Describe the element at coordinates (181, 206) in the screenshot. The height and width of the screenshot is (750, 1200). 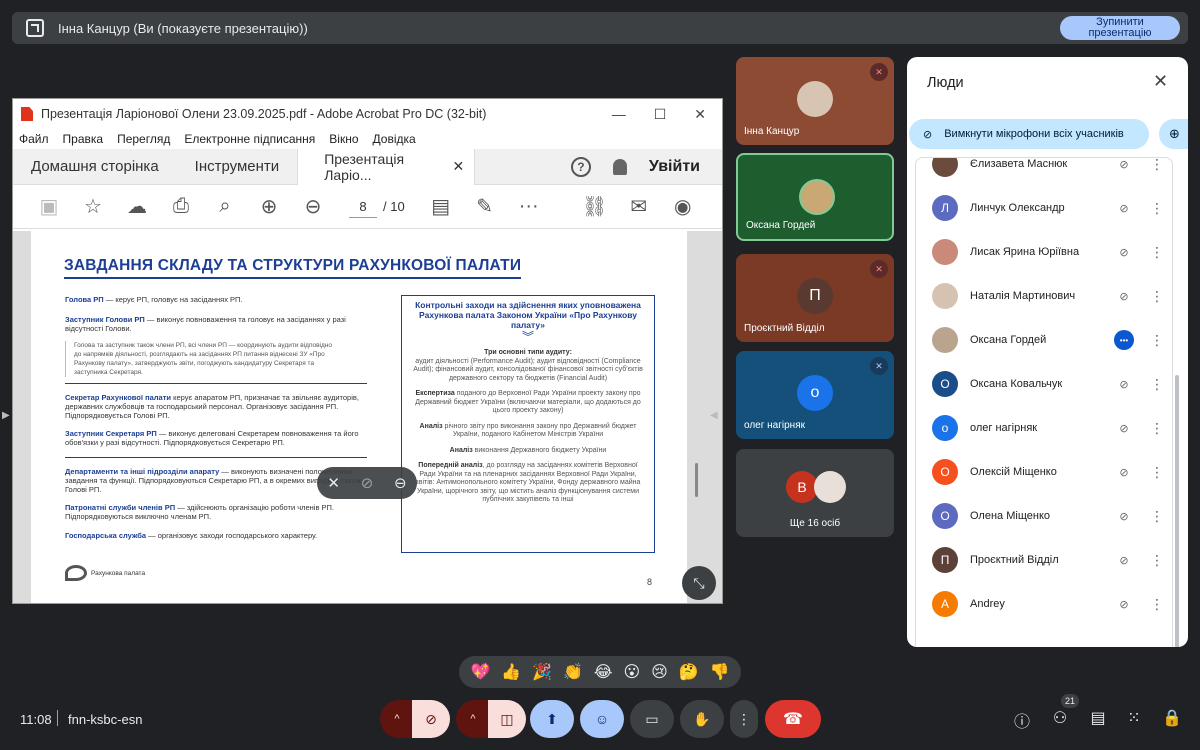
I see `print-icon: ⎙` at that location.